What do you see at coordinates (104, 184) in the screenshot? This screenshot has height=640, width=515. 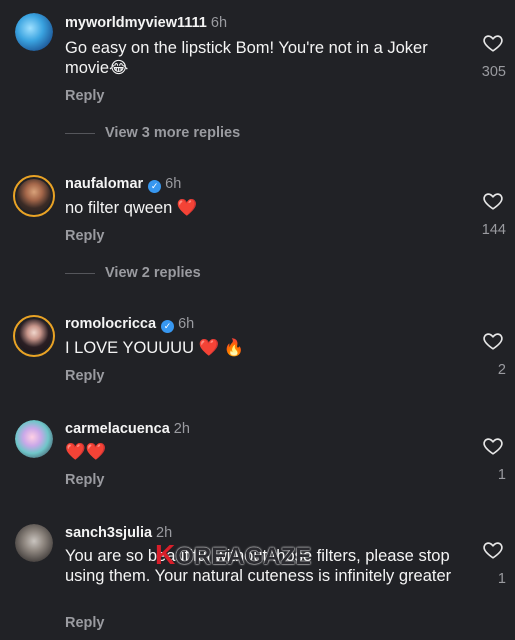 I see `username: naufalomar` at bounding box center [104, 184].